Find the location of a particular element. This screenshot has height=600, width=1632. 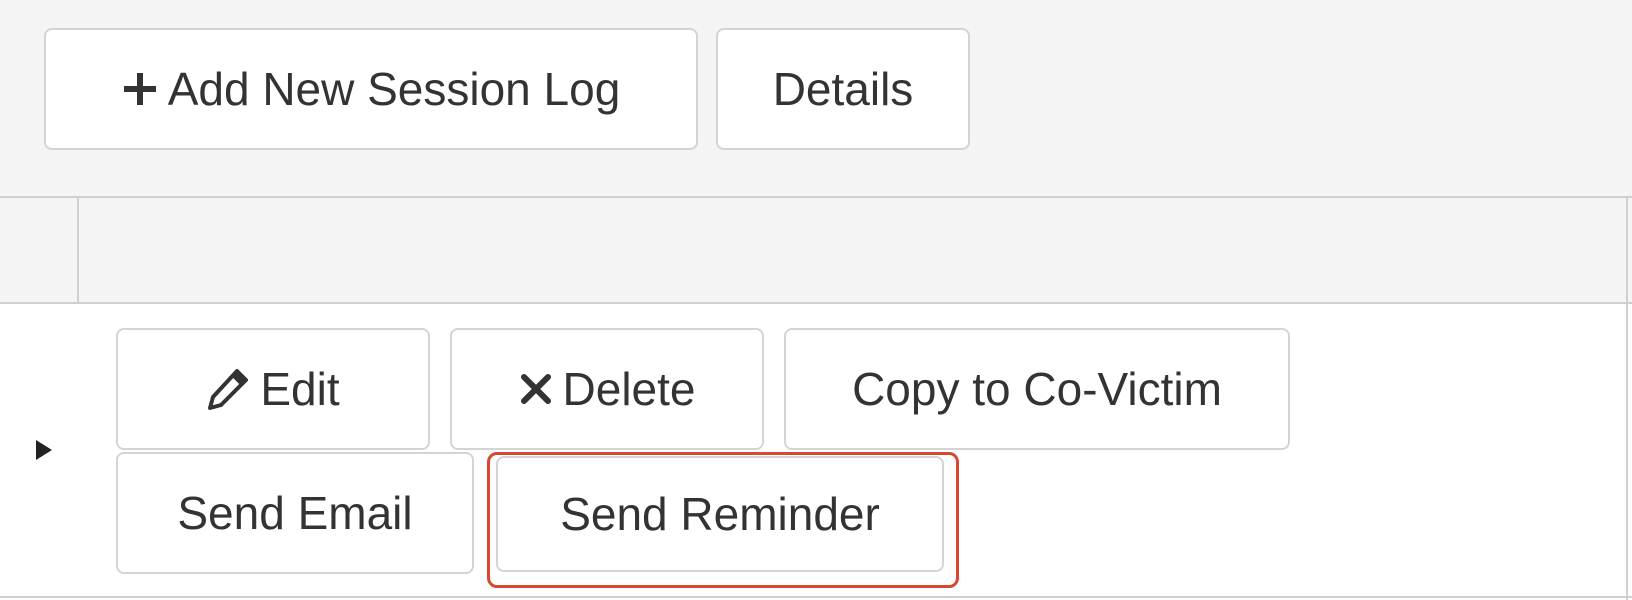

delete-button: Delete is located at coordinates (607, 389).